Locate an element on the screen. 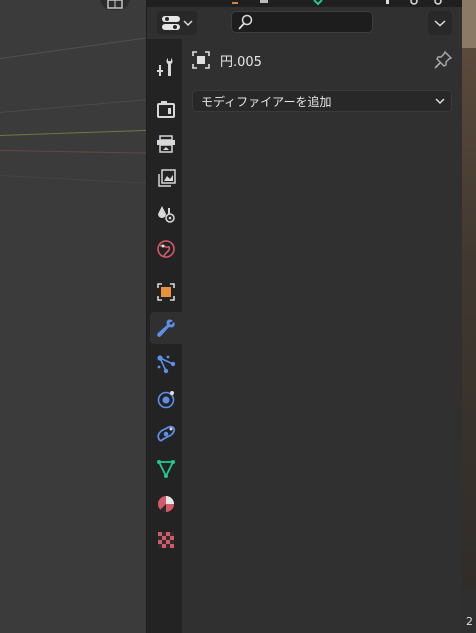 The image size is (476, 633). object-icon is located at coordinates (166, 292).